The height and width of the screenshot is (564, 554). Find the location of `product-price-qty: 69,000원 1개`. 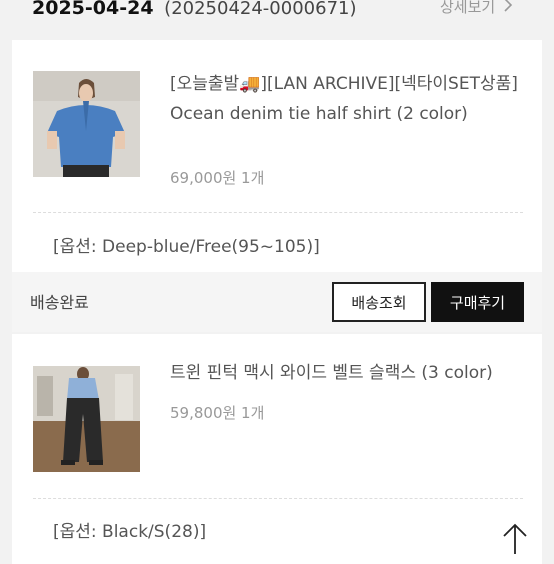

product-price-qty: 69,000원 1개 is located at coordinates (217, 178).